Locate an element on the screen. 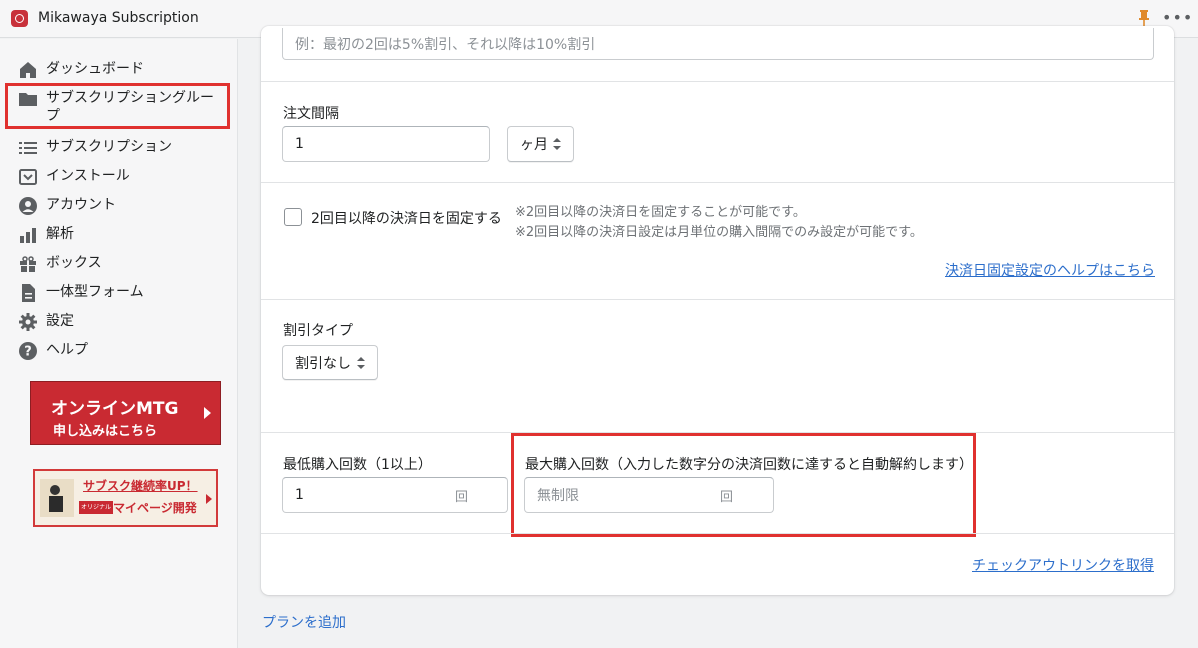 This screenshot has width=1198, height=648. fix-date-note: ※2回目以降の決済日設定は月単位の購入間隔でのみ設定が可能です。 is located at coordinates (719, 232).